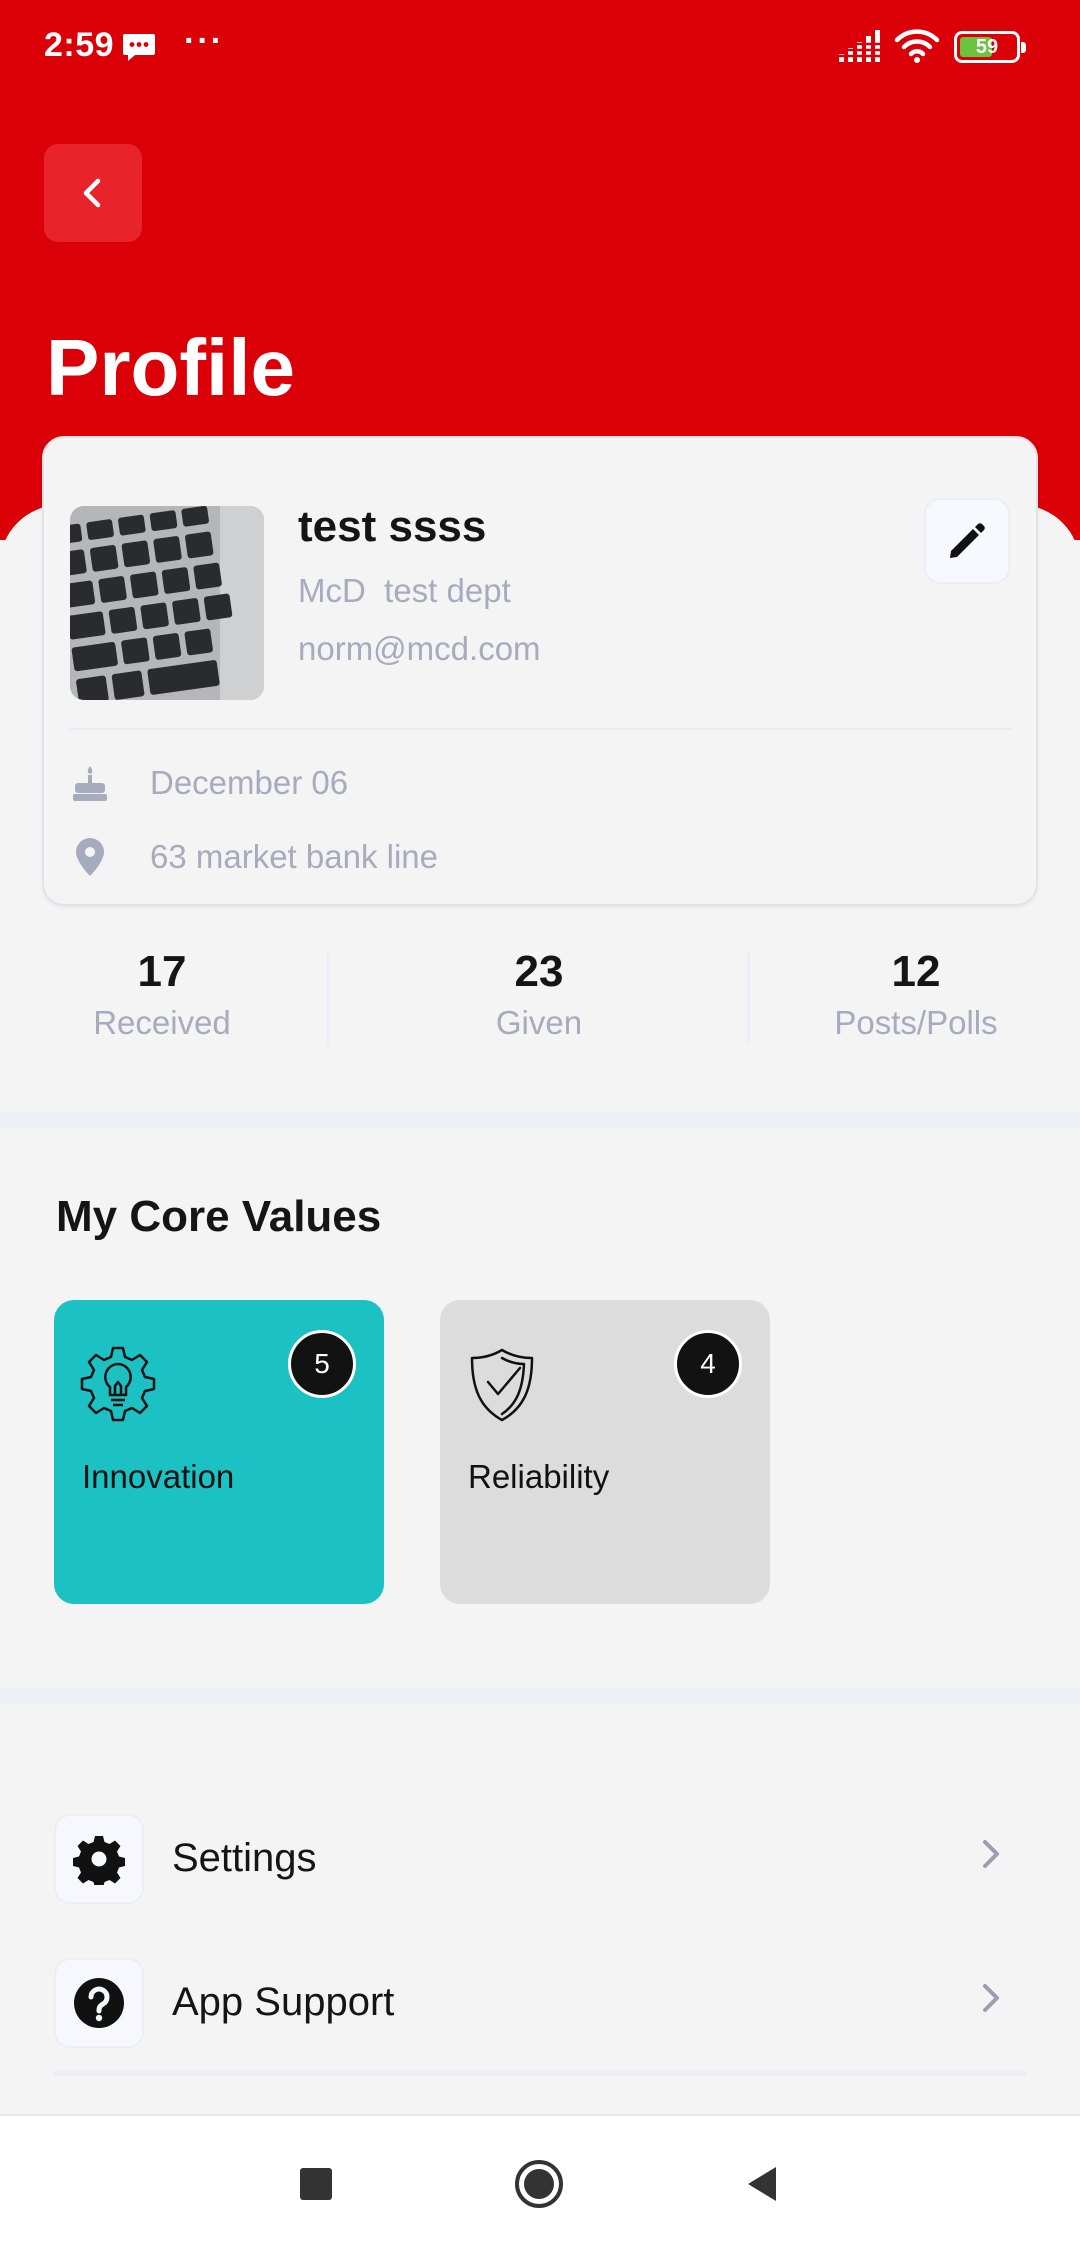 The height and width of the screenshot is (2246, 1080). What do you see at coordinates (79, 45) in the screenshot?
I see `status-time: 2:59` at bounding box center [79, 45].